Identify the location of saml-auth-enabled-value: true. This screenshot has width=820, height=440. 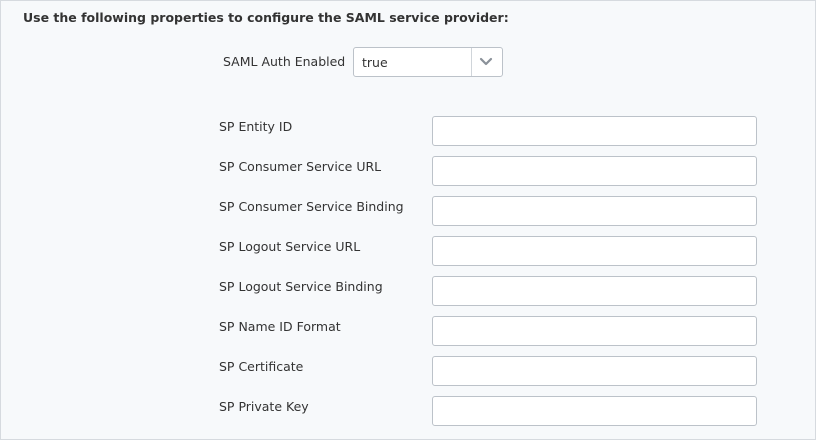
(375, 62).